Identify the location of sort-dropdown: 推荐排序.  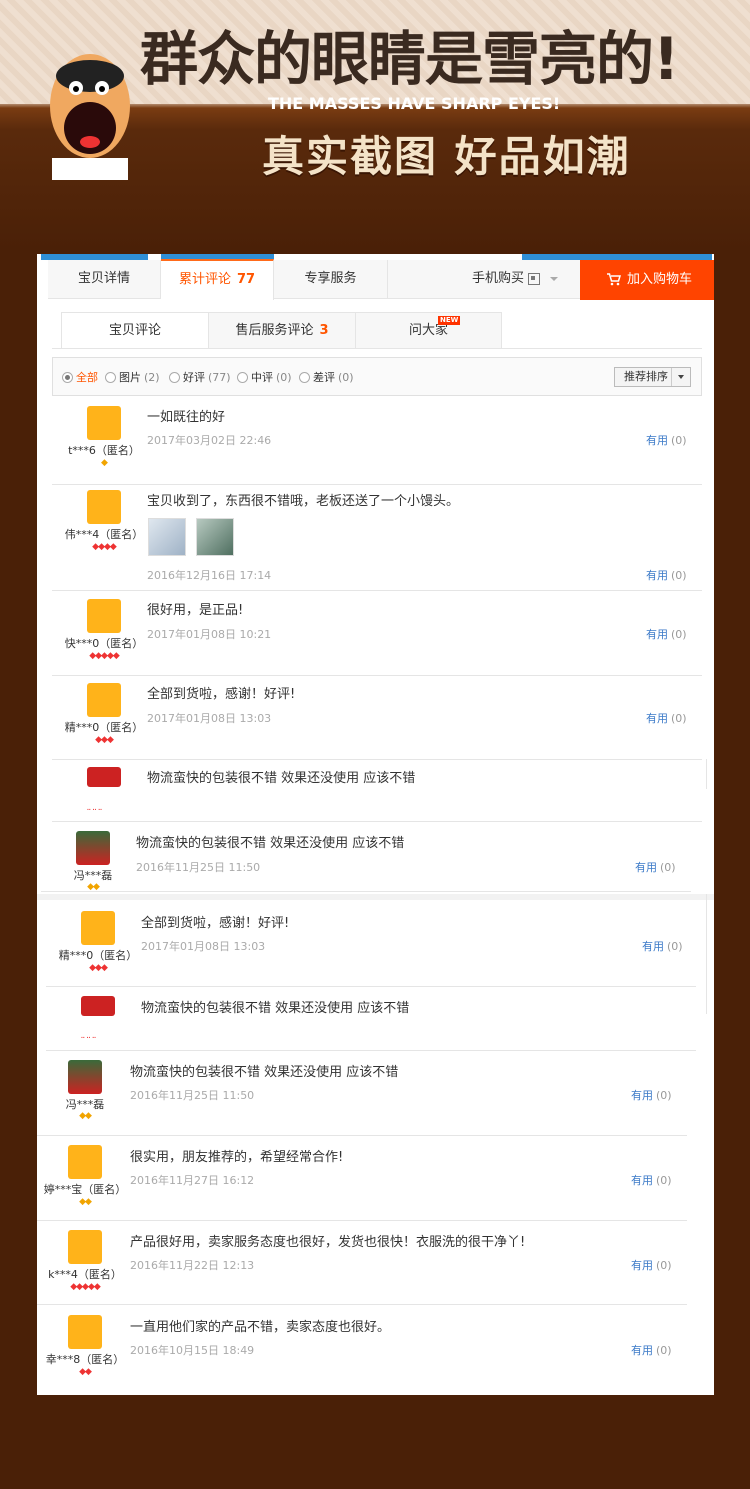
(652, 377).